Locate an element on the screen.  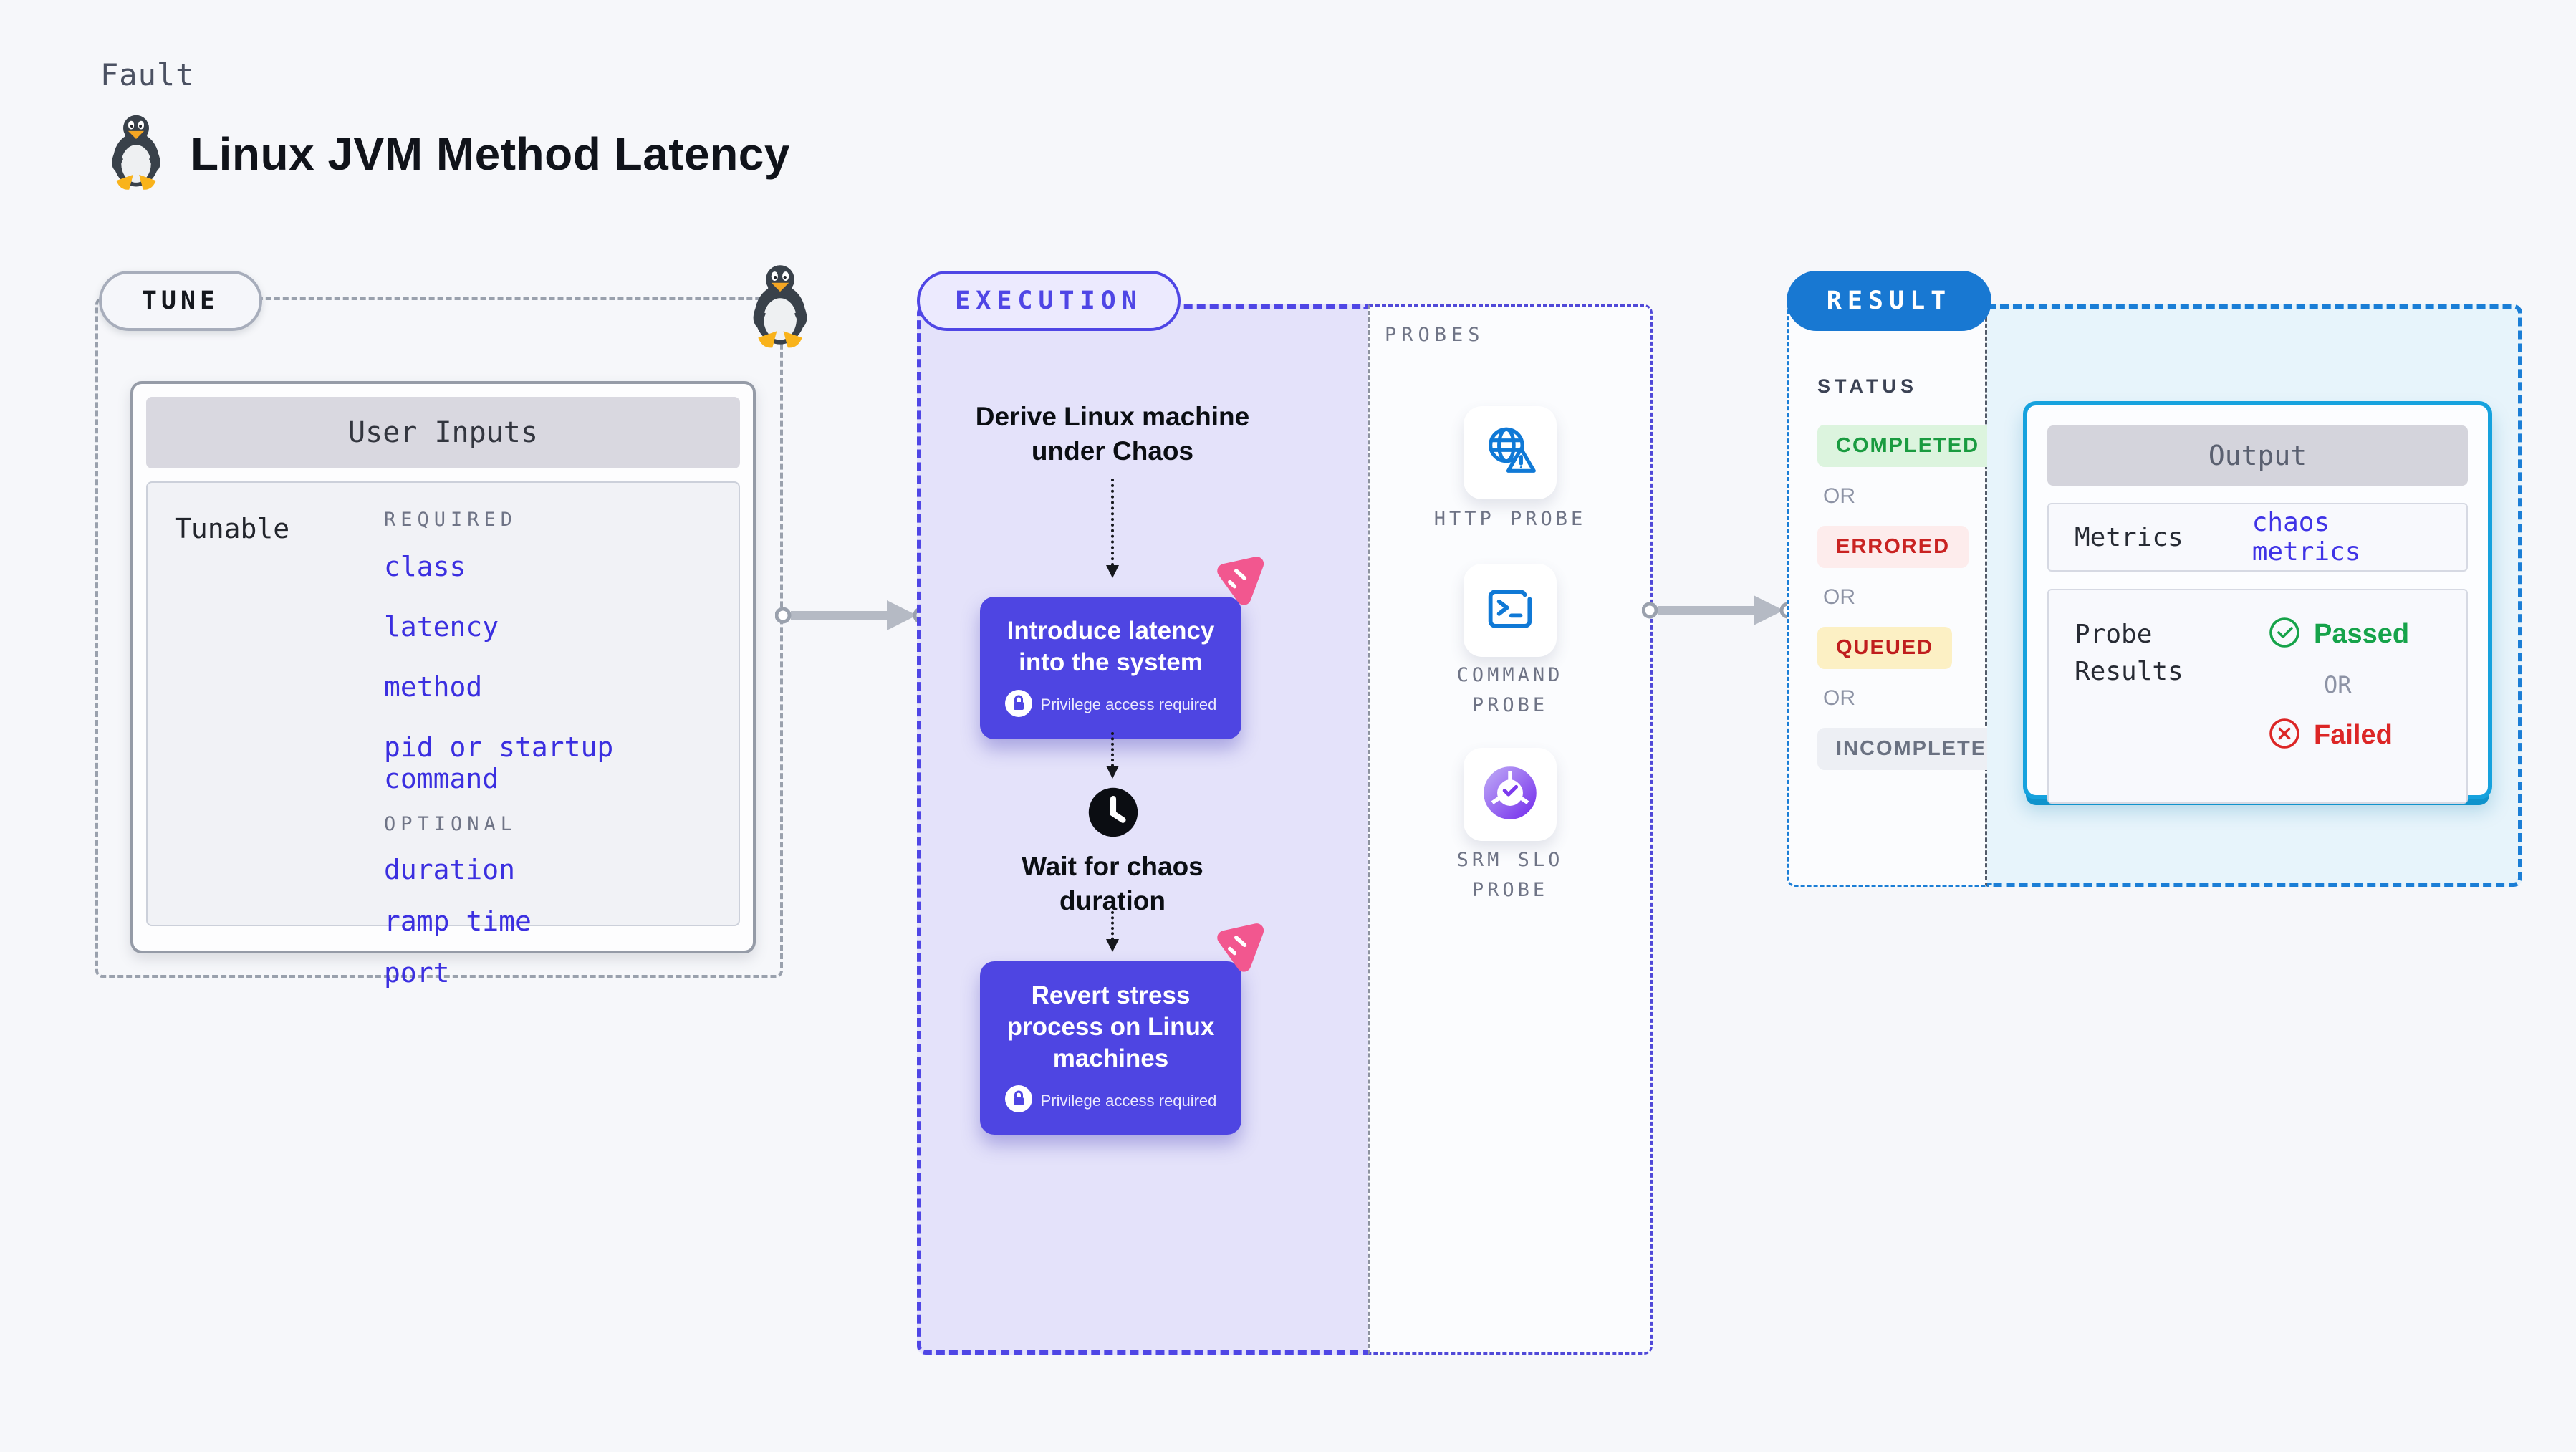
terminal-icon is located at coordinates (1510, 611).